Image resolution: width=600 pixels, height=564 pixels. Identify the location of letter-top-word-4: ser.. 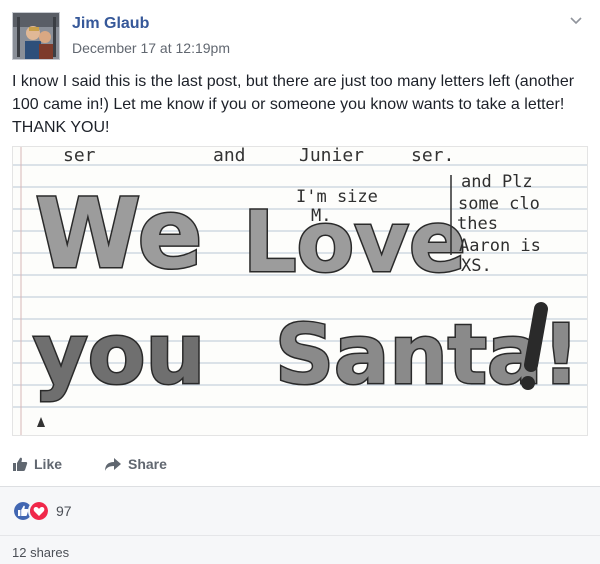
(432, 156).